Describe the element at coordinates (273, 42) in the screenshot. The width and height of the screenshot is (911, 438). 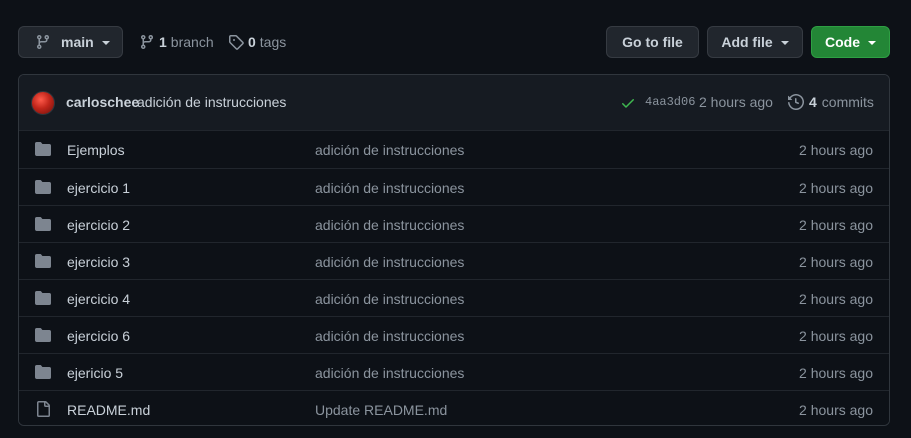
I see `tags-label: tags` at that location.